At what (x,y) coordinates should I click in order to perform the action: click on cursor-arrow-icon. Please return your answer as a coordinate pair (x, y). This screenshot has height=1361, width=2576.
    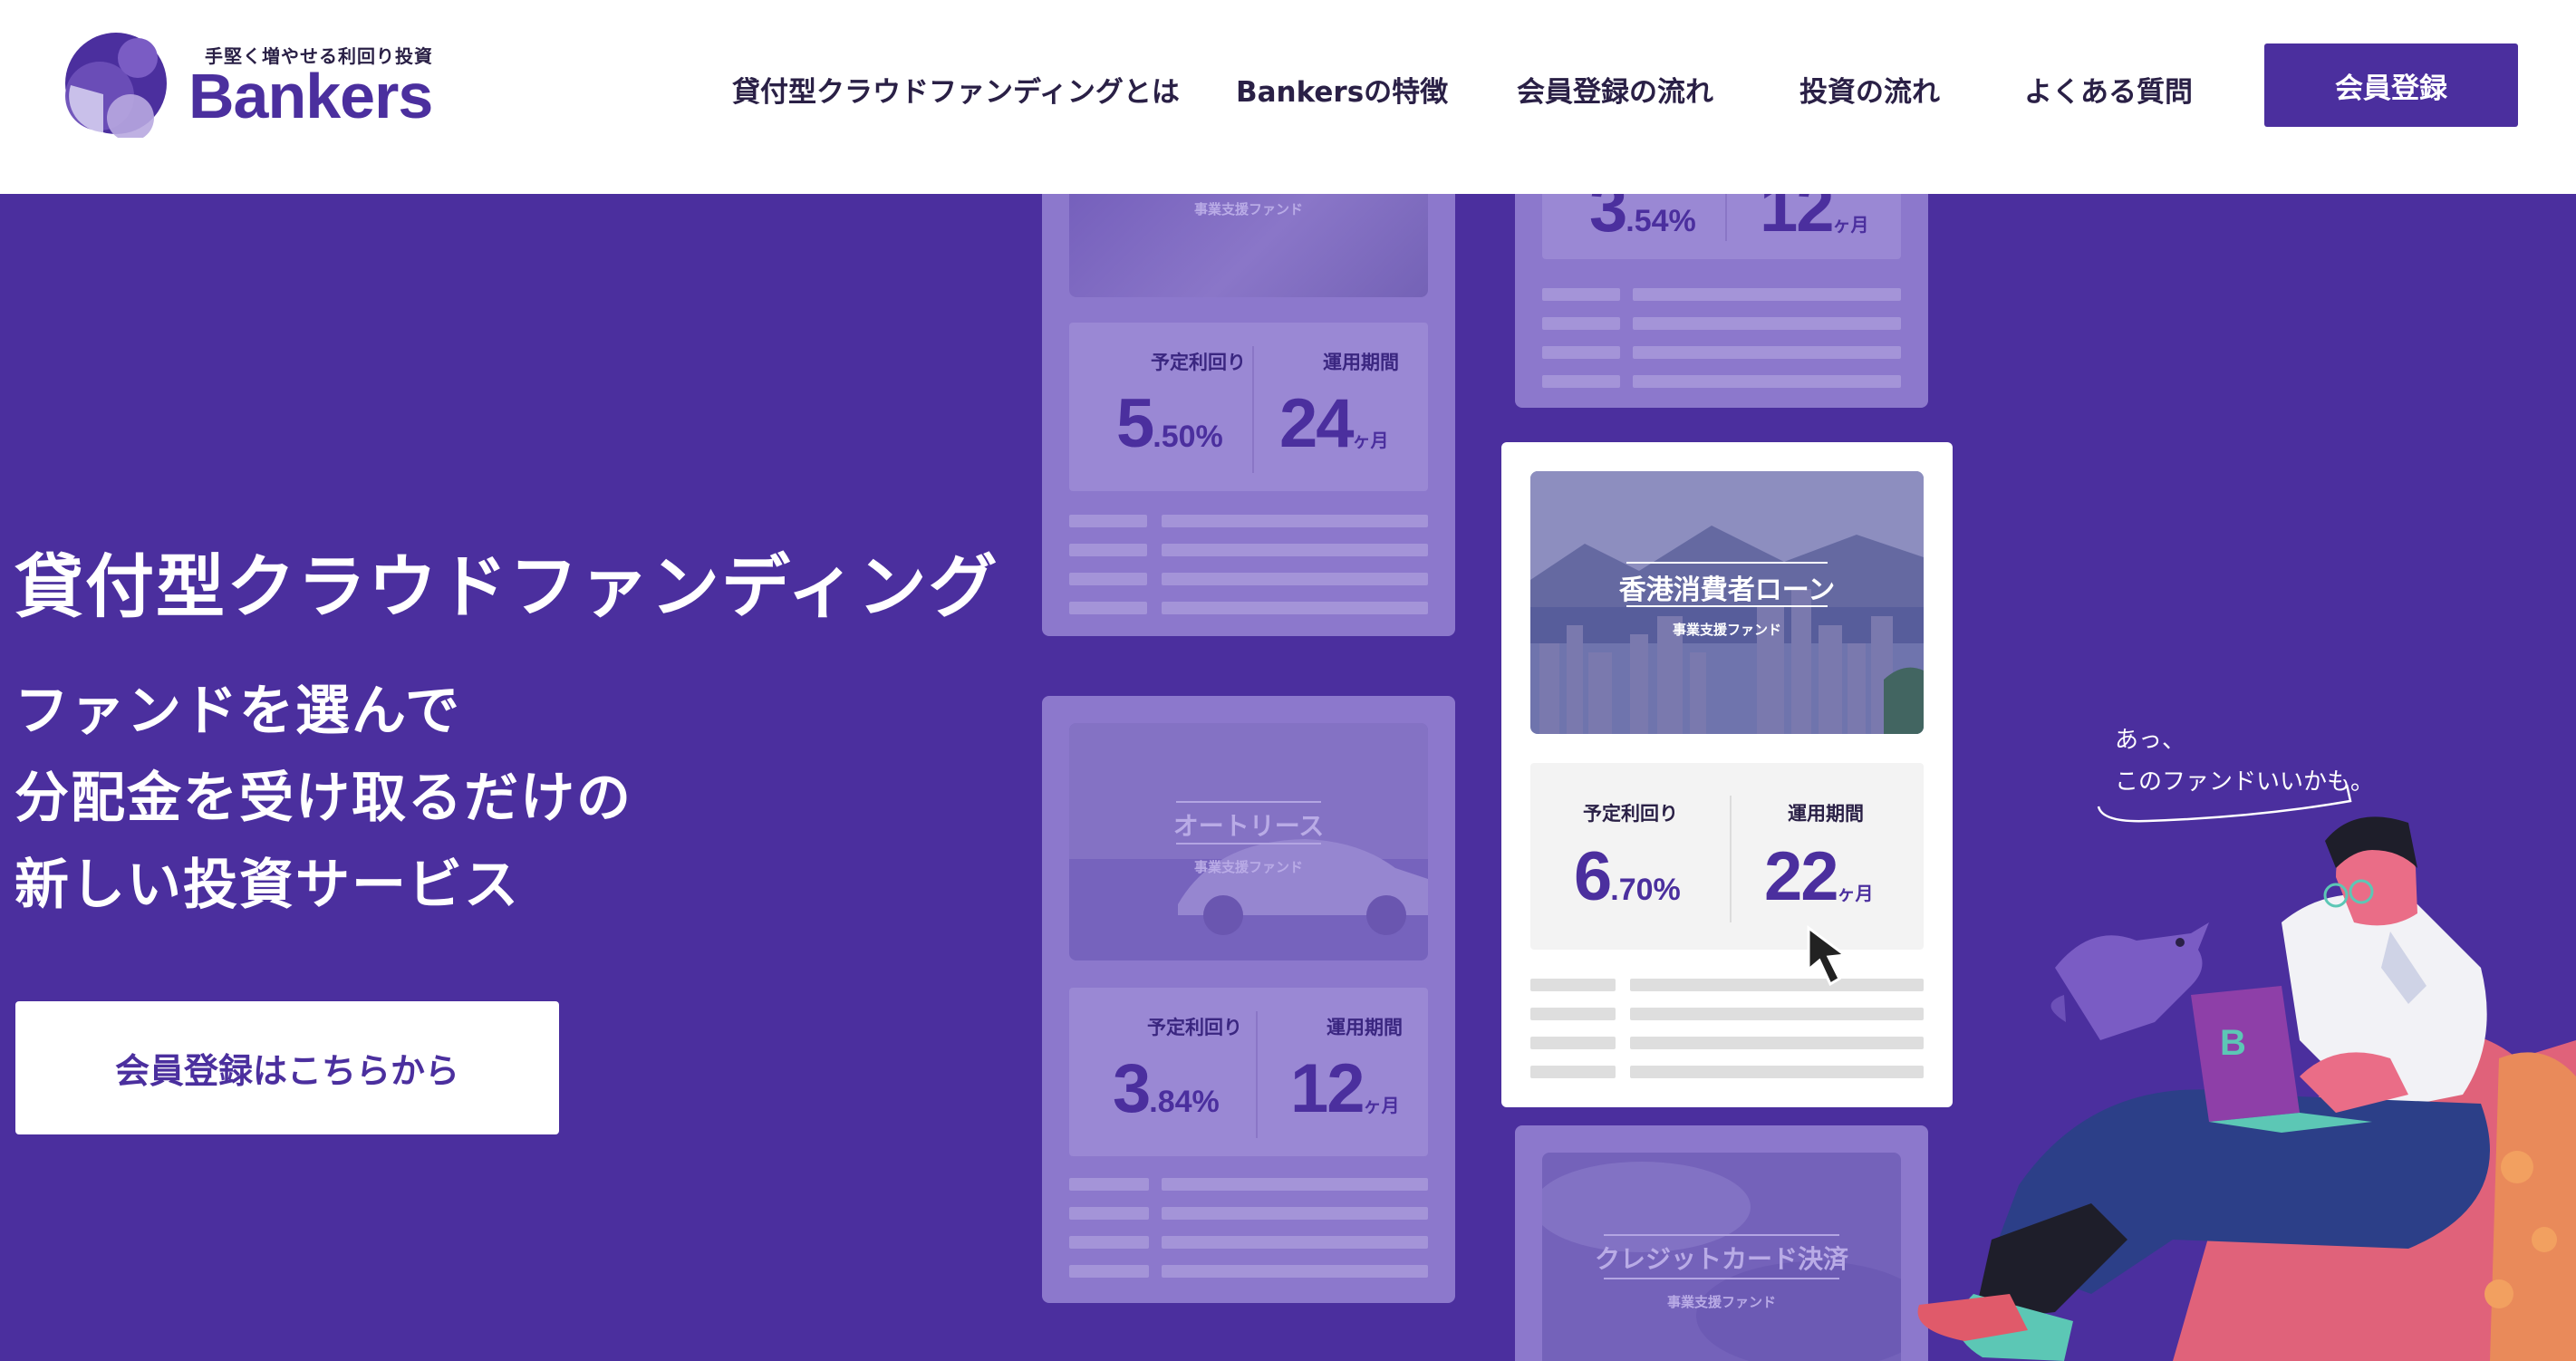
    Looking at the image, I should click on (1827, 956).